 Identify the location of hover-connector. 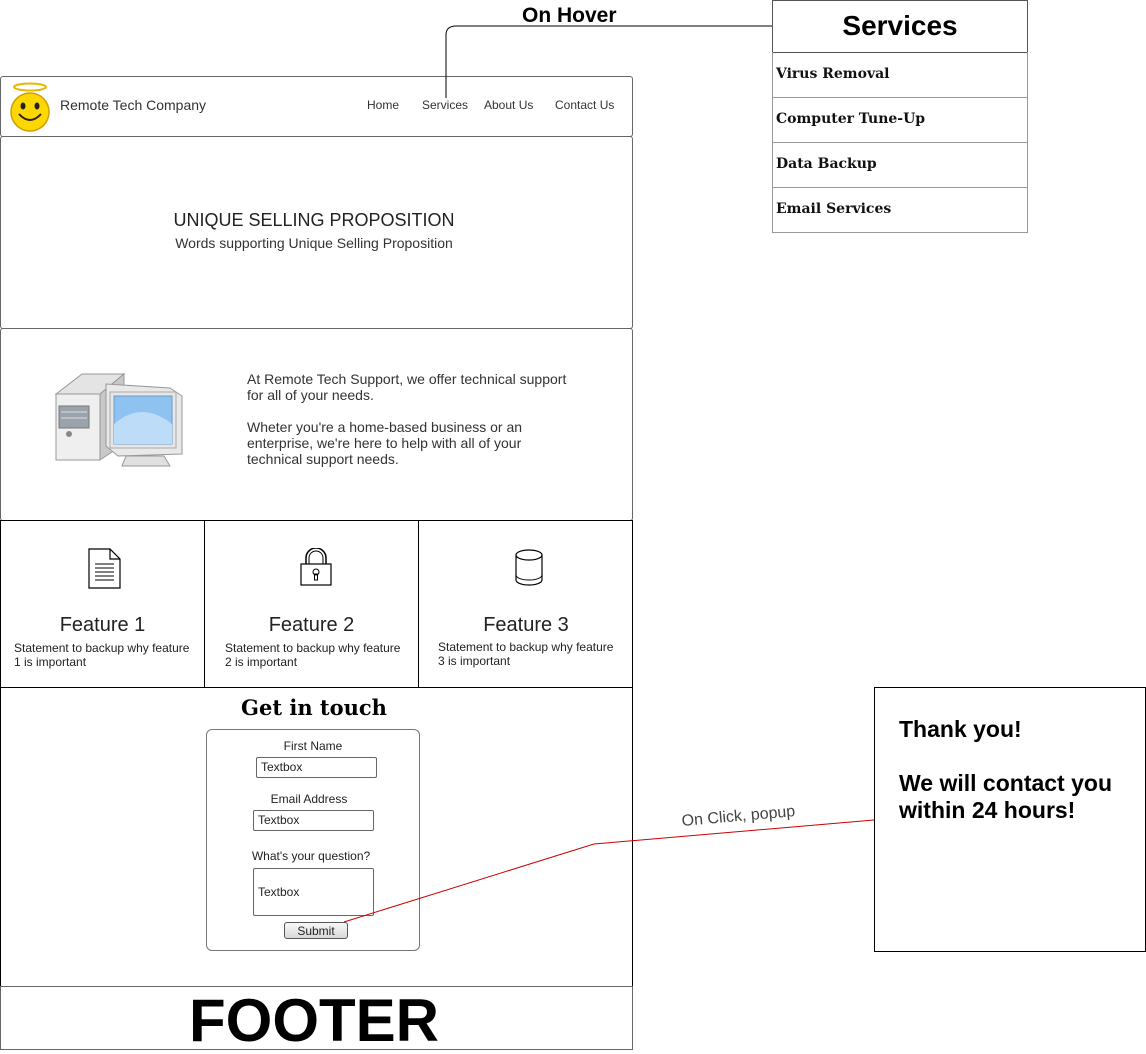
(608, 61).